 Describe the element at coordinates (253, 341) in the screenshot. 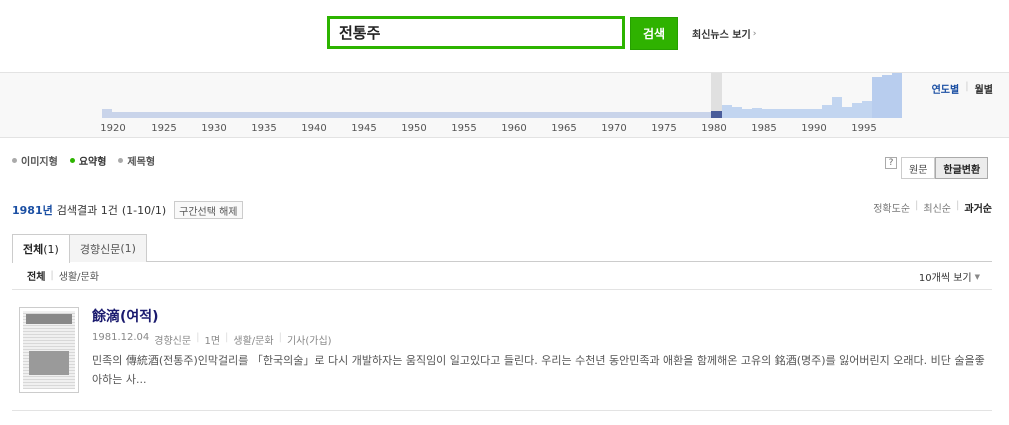

I see `result-category: 생활/문화` at that location.